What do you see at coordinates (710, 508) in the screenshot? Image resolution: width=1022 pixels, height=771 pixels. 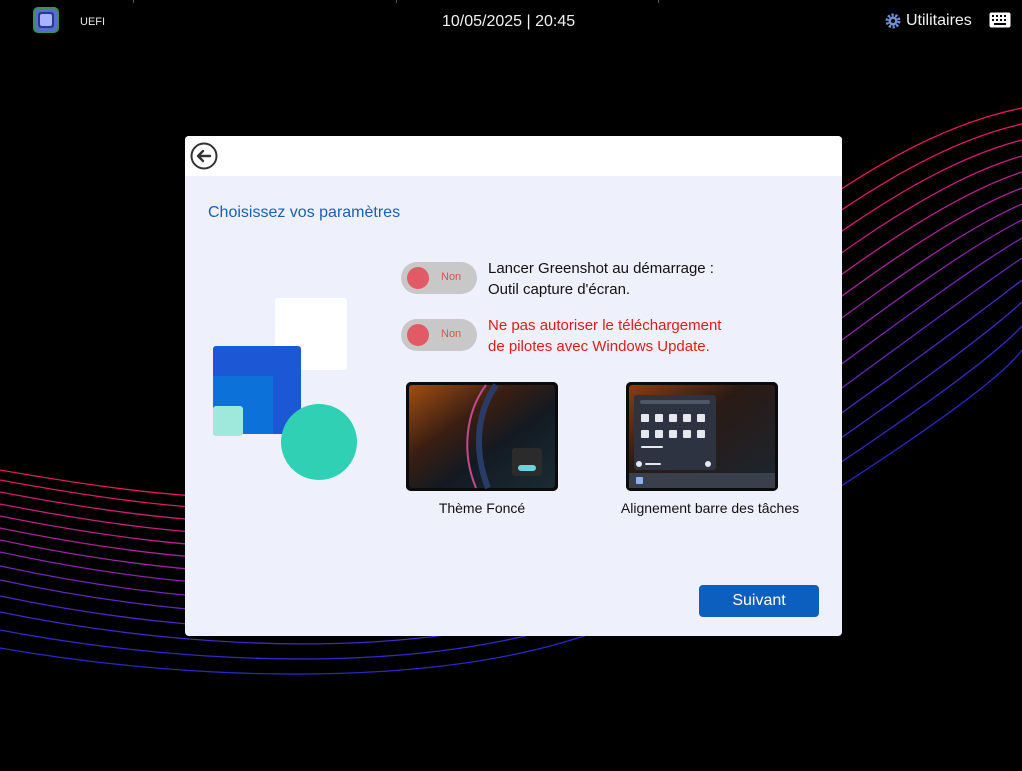 I see `taskbar-alignment-caption: Alignement barre des tâches` at bounding box center [710, 508].